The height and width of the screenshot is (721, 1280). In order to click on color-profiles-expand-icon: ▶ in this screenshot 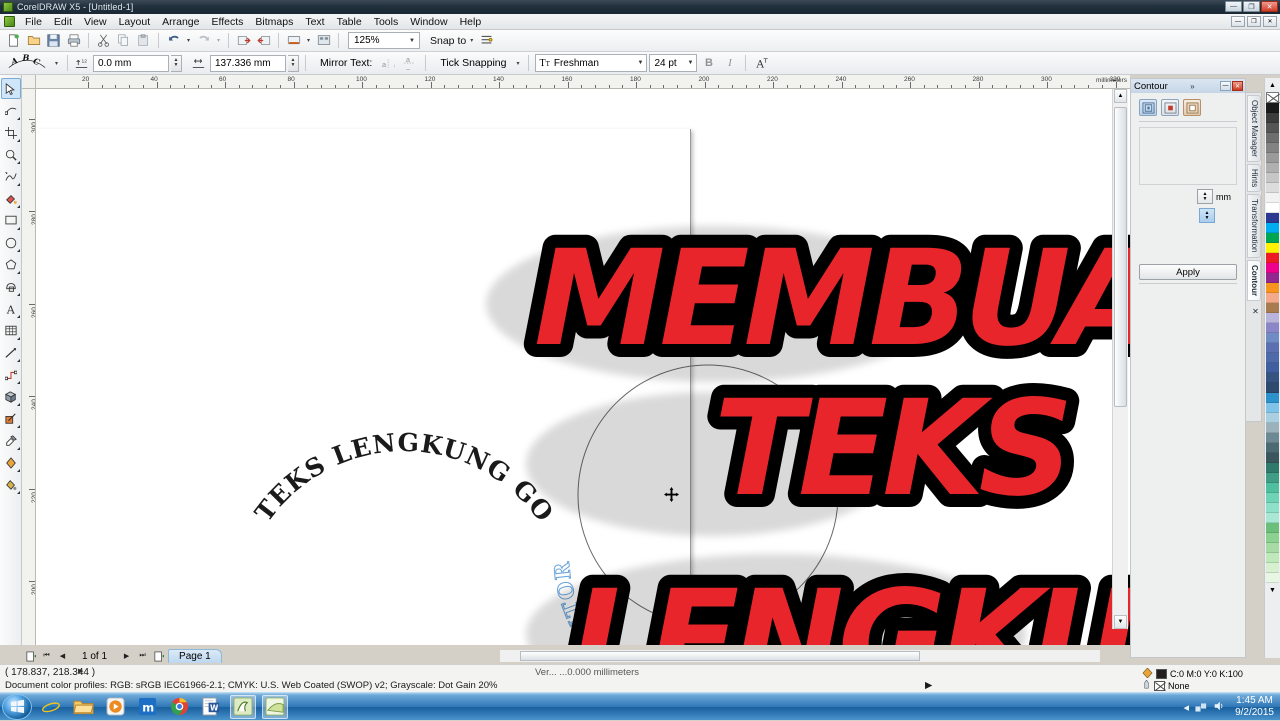, I will do `click(928, 685)`.